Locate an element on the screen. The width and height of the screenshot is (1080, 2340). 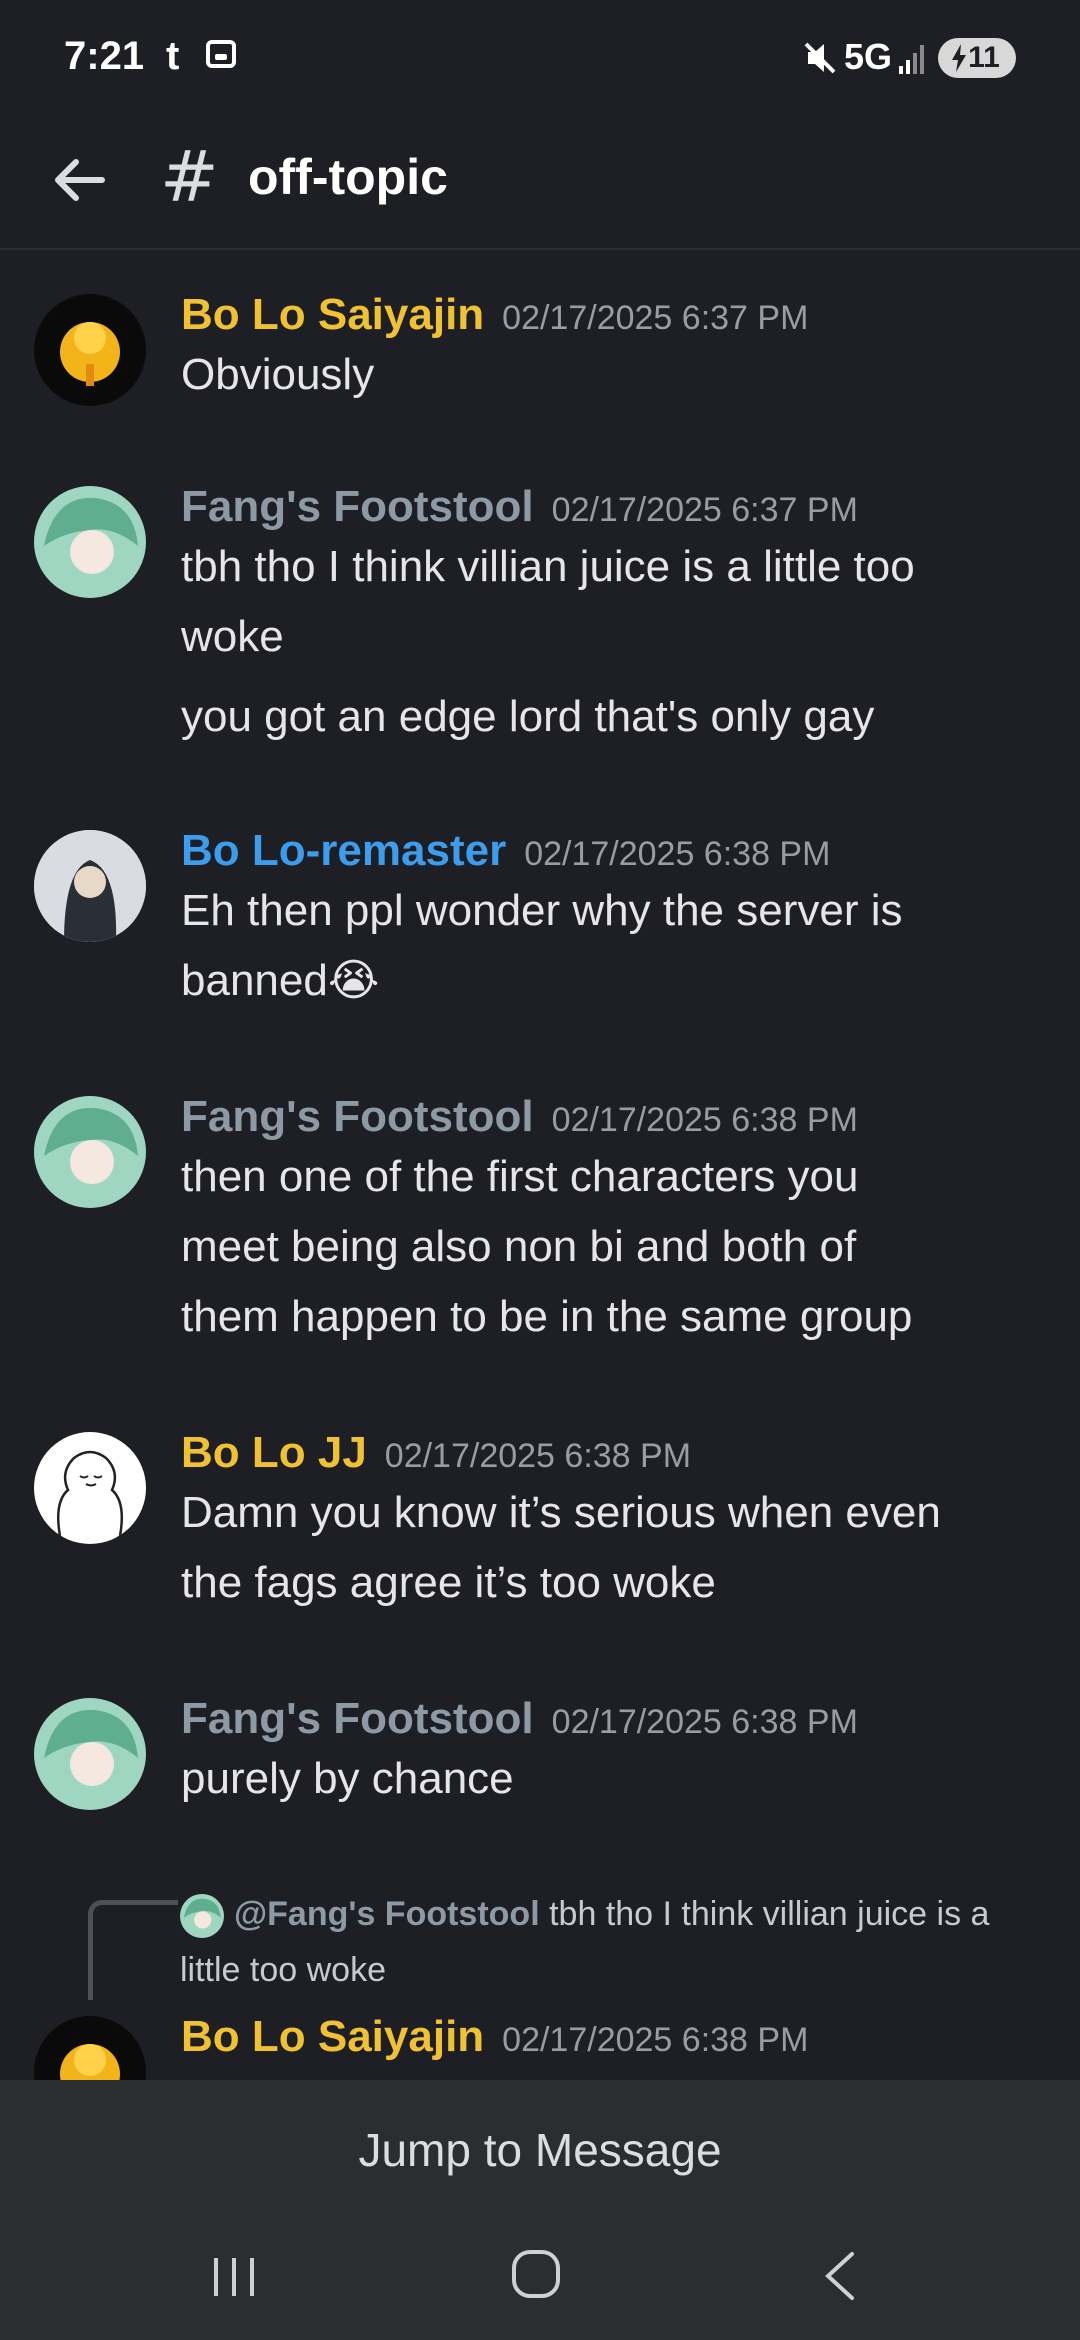
reply-connector is located at coordinates (133, 1950).